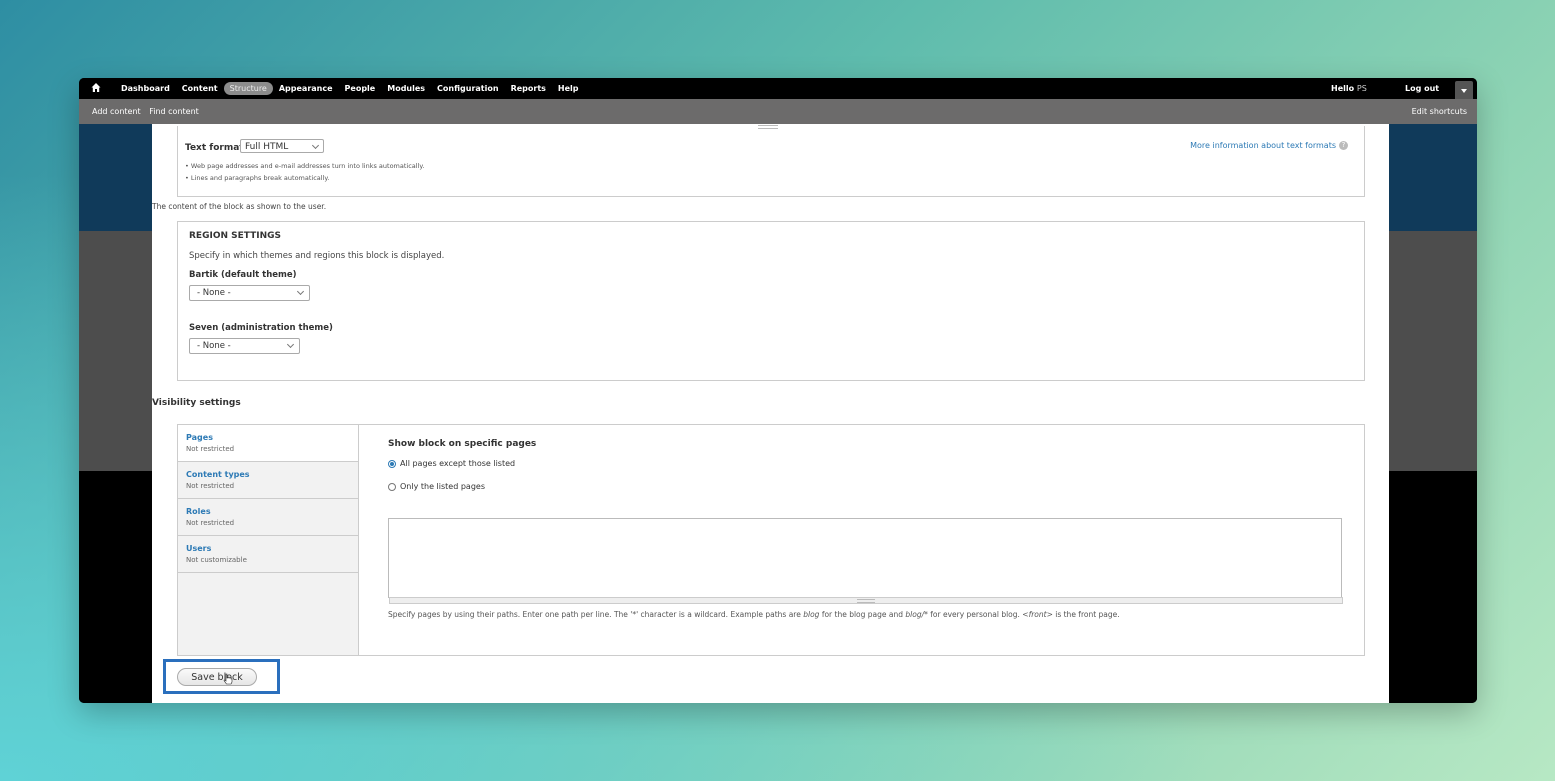 The image size is (1555, 781). What do you see at coordinates (199, 437) in the screenshot?
I see `tab-title: Pages` at bounding box center [199, 437].